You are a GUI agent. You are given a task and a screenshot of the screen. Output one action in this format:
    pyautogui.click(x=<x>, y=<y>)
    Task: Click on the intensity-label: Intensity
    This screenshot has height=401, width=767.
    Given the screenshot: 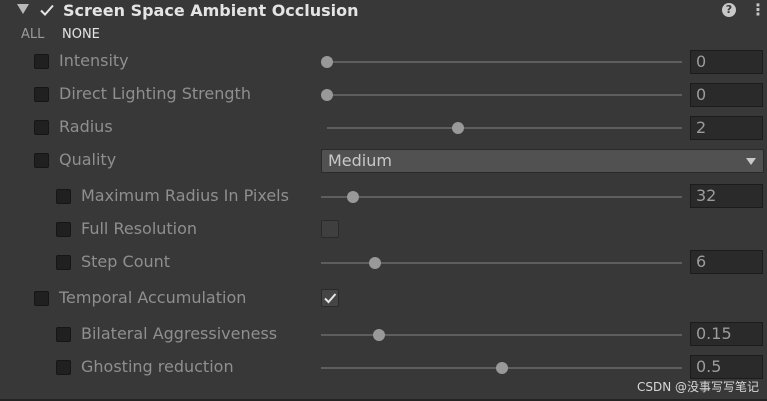 What is the action you would take?
    pyautogui.click(x=94, y=60)
    